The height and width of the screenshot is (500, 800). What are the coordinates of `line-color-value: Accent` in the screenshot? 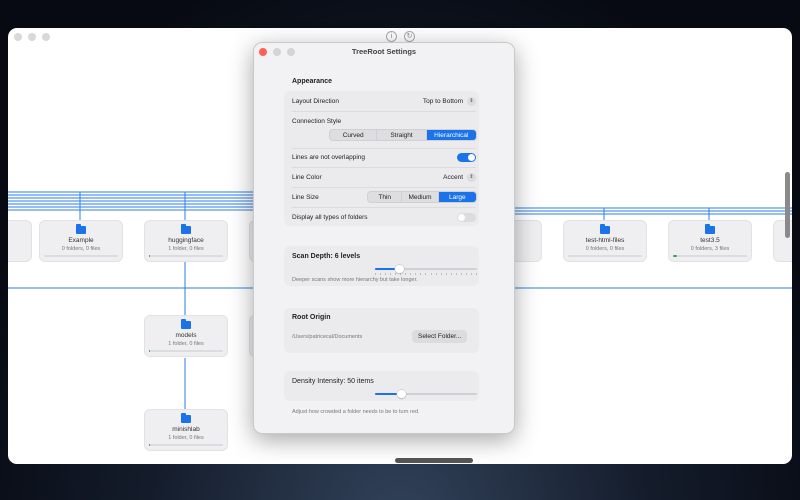 It's located at (453, 177).